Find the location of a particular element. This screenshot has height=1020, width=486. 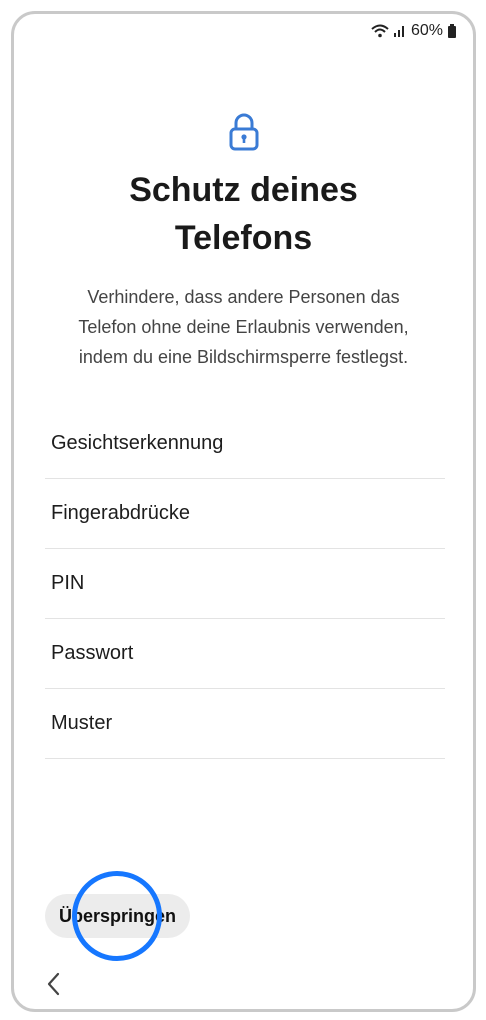

option-pattern: Muster is located at coordinates (245, 724).